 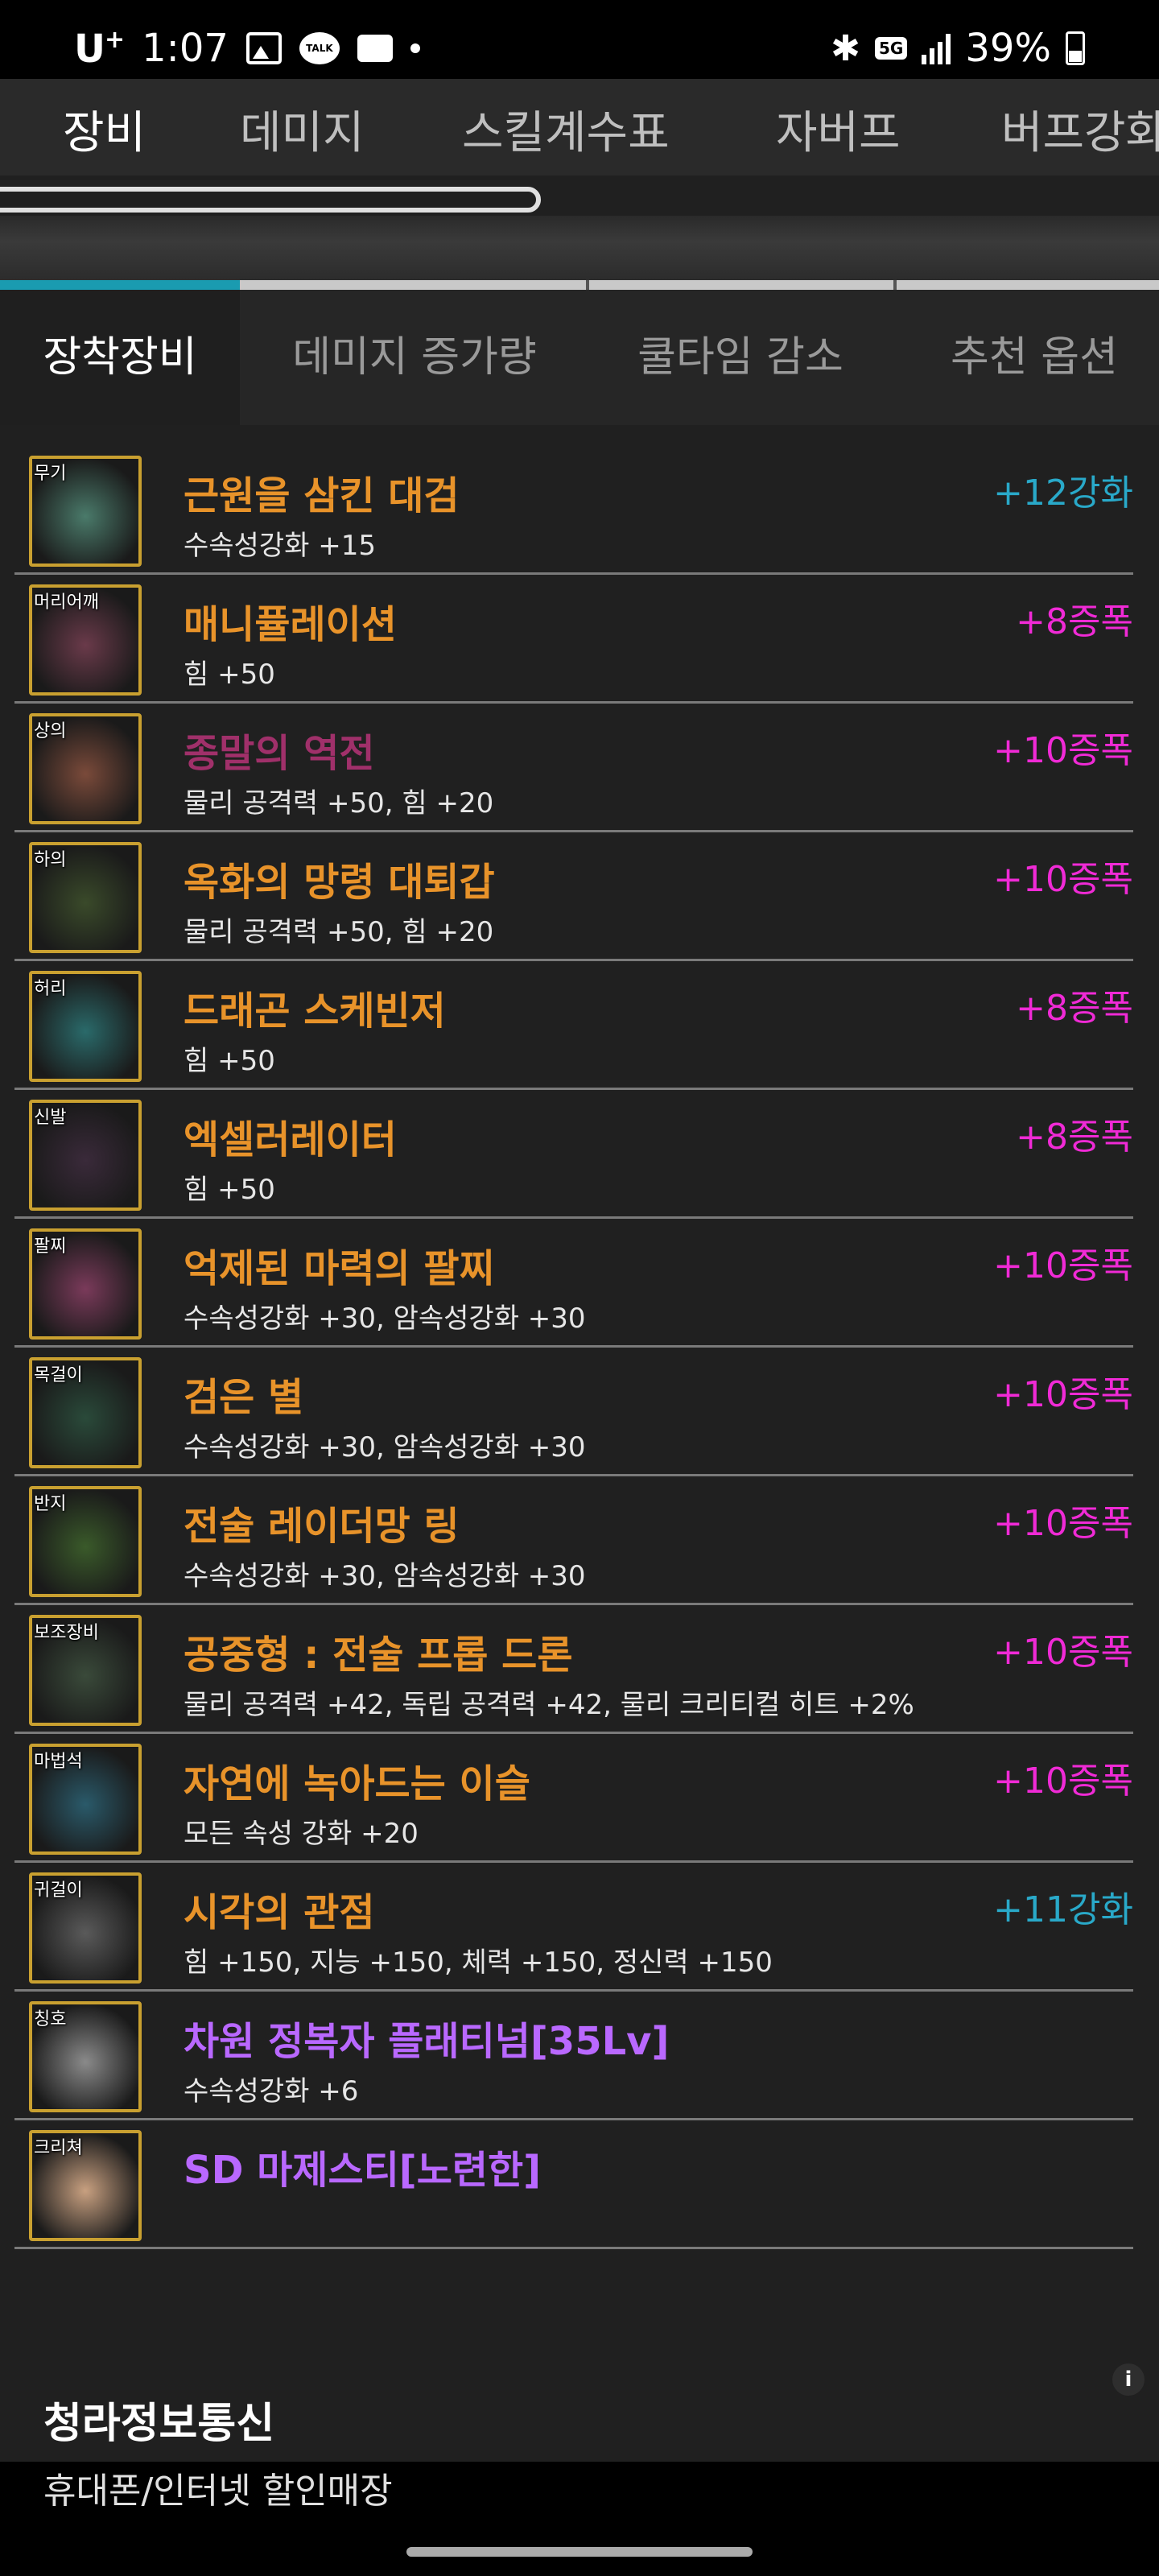 What do you see at coordinates (566, 129) in the screenshot?
I see `tab-skill-coefficient: 스킬계수표` at bounding box center [566, 129].